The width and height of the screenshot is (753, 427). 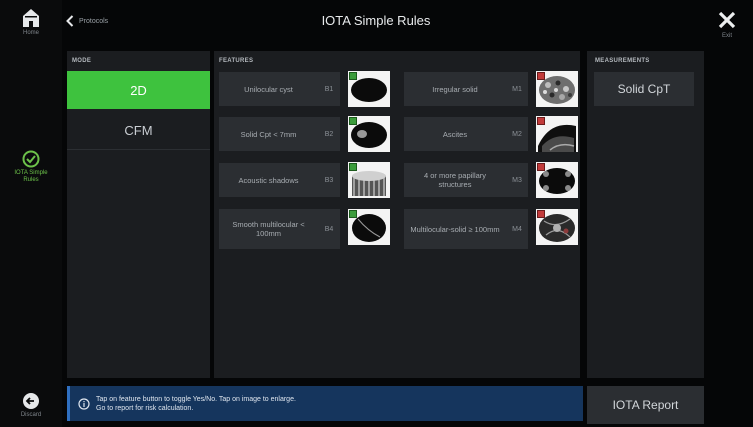 I want to click on home-button: Home, so click(x=31, y=22).